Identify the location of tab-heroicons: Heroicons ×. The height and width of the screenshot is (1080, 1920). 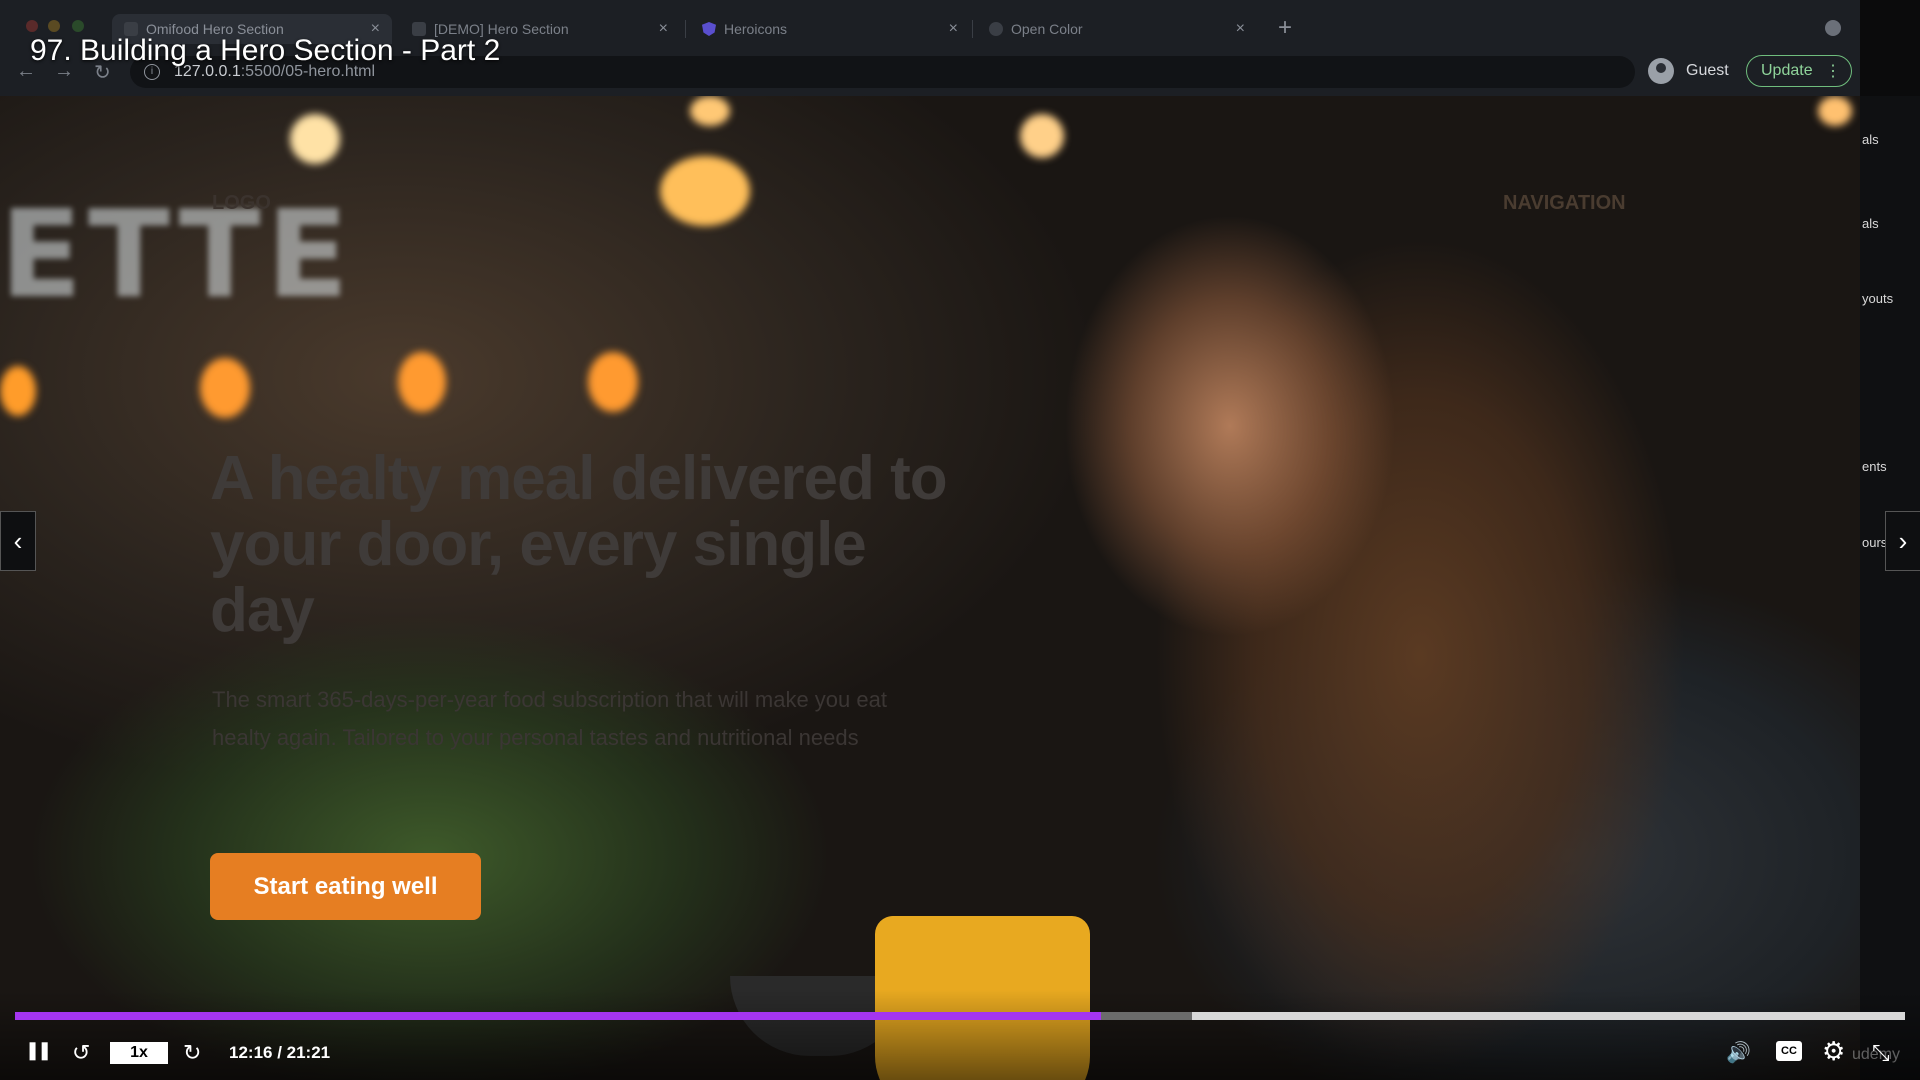
(830, 29).